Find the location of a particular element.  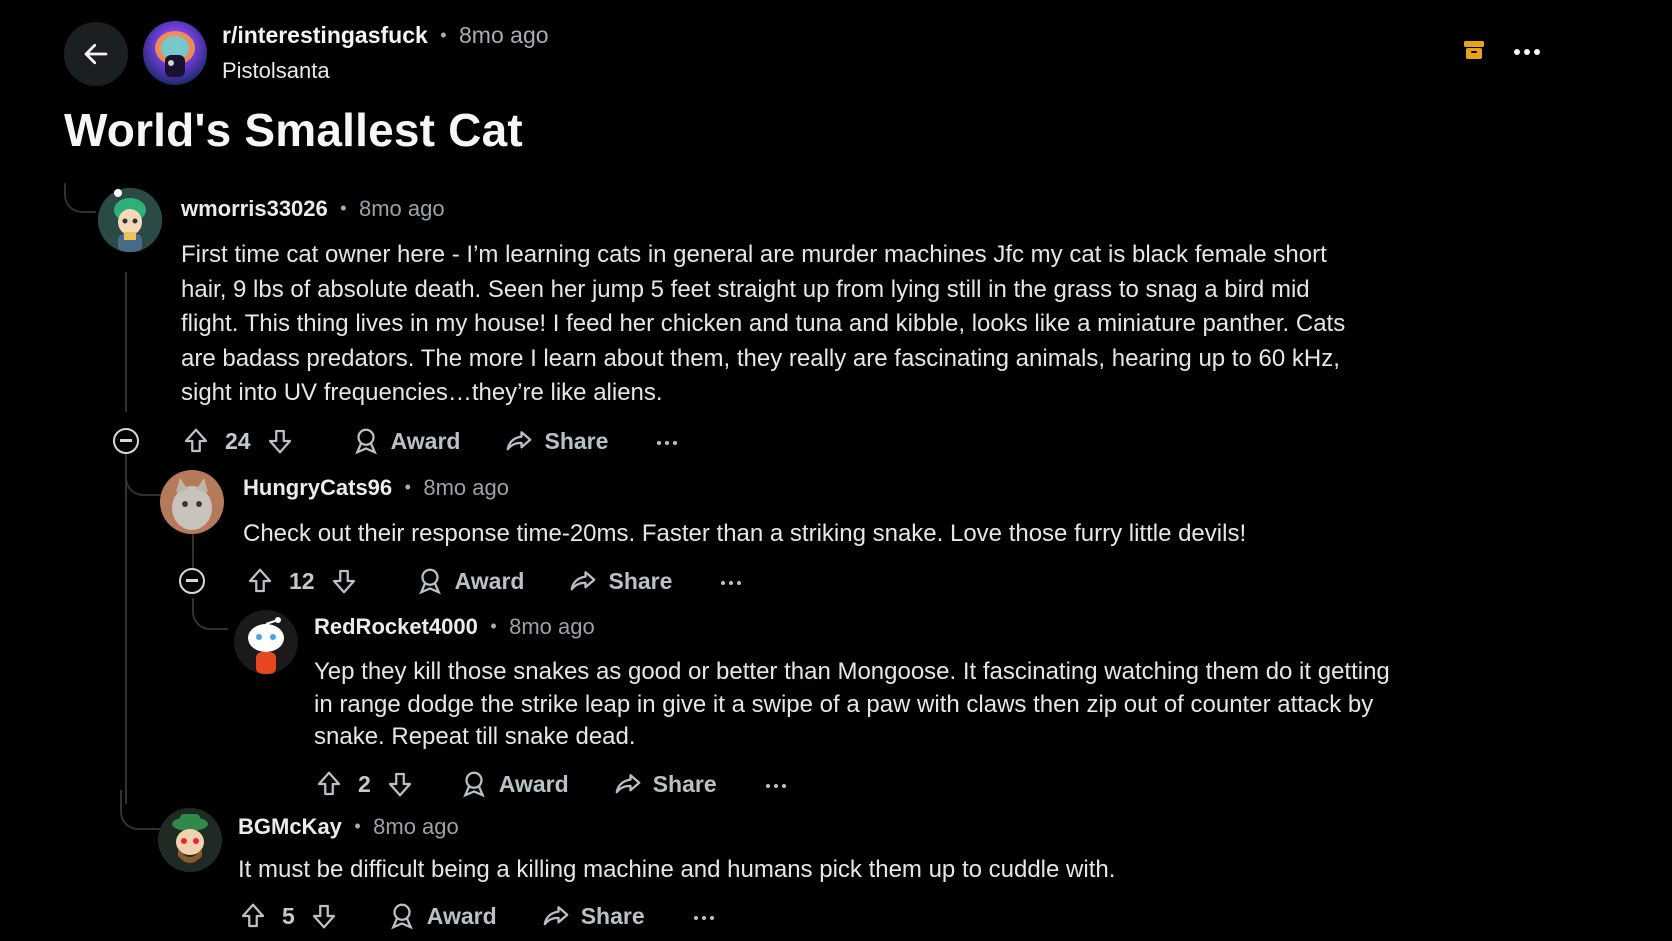

comment-actions: 5 Award Share is located at coordinates (476, 916).